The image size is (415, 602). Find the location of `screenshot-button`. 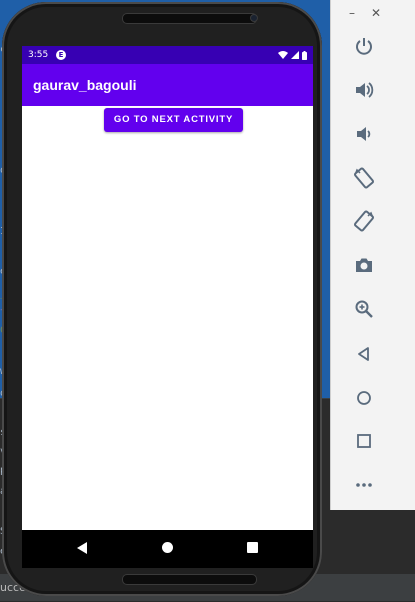

screenshot-button is located at coordinates (364, 265).